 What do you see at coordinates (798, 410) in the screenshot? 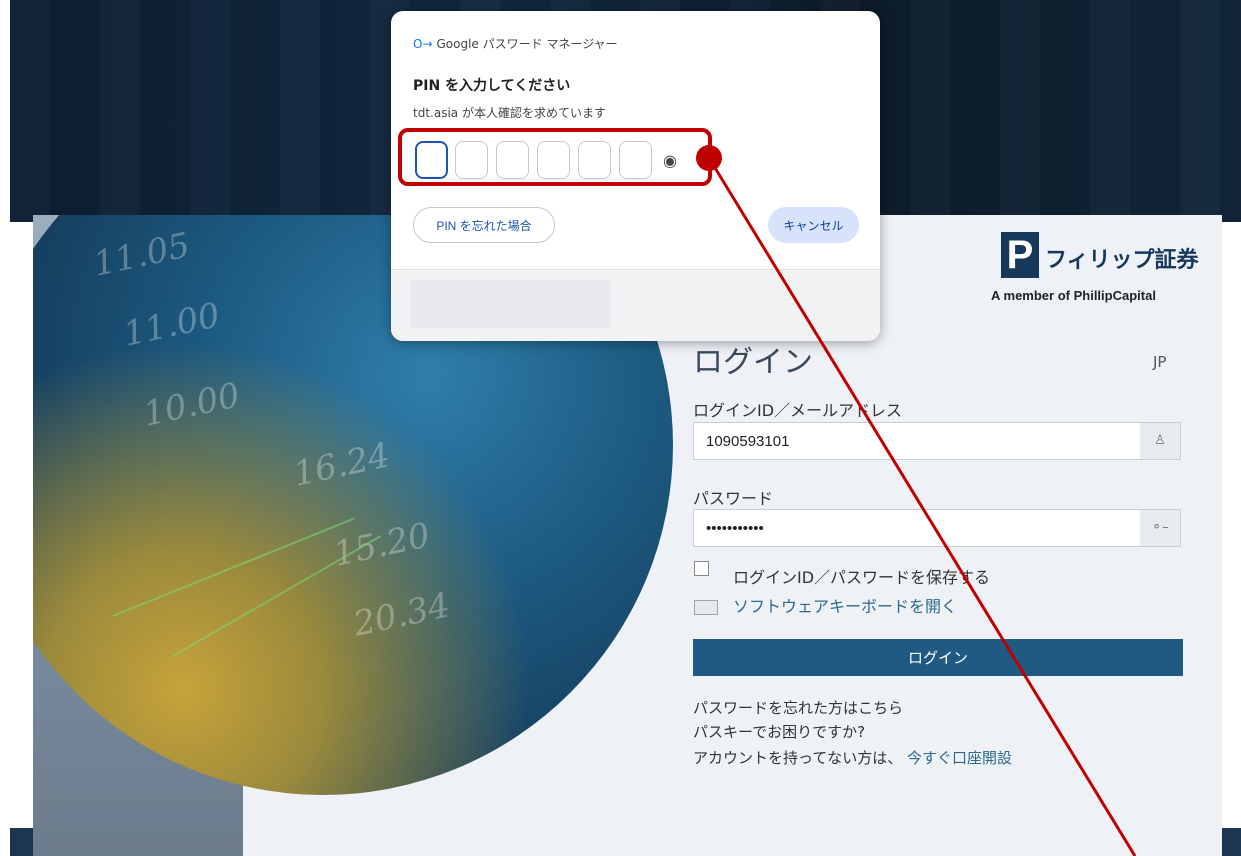
I see `login-id-label: ログインID／メールアドレス` at bounding box center [798, 410].